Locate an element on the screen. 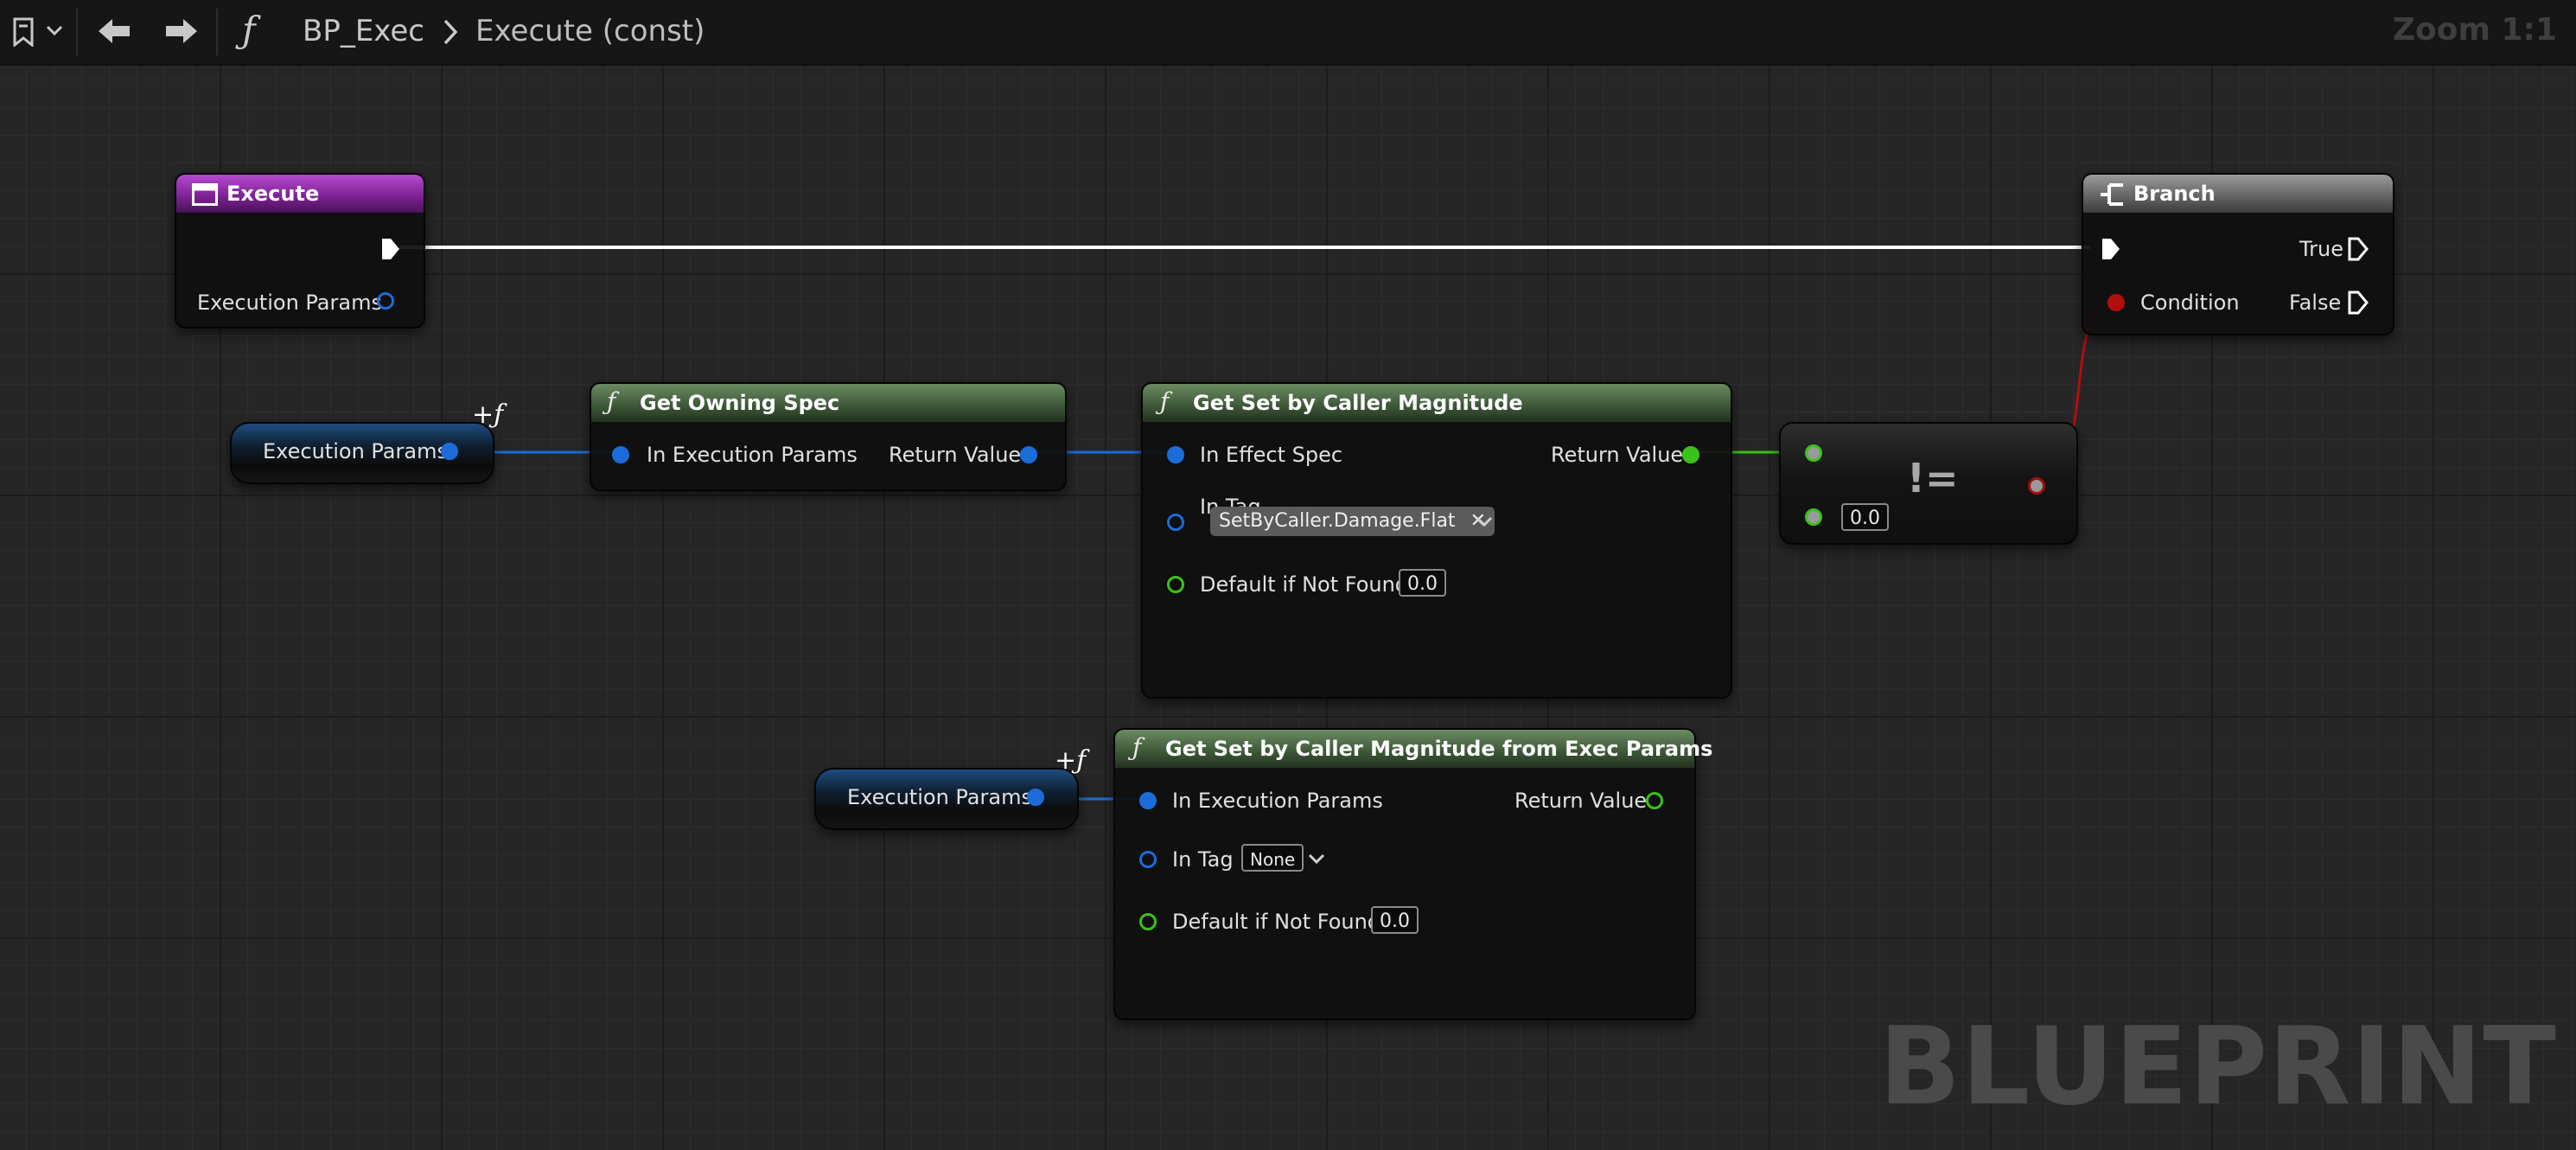 The width and height of the screenshot is (2576, 1150). node-title: Get Set by Caller Magnitude is located at coordinates (1358, 403).